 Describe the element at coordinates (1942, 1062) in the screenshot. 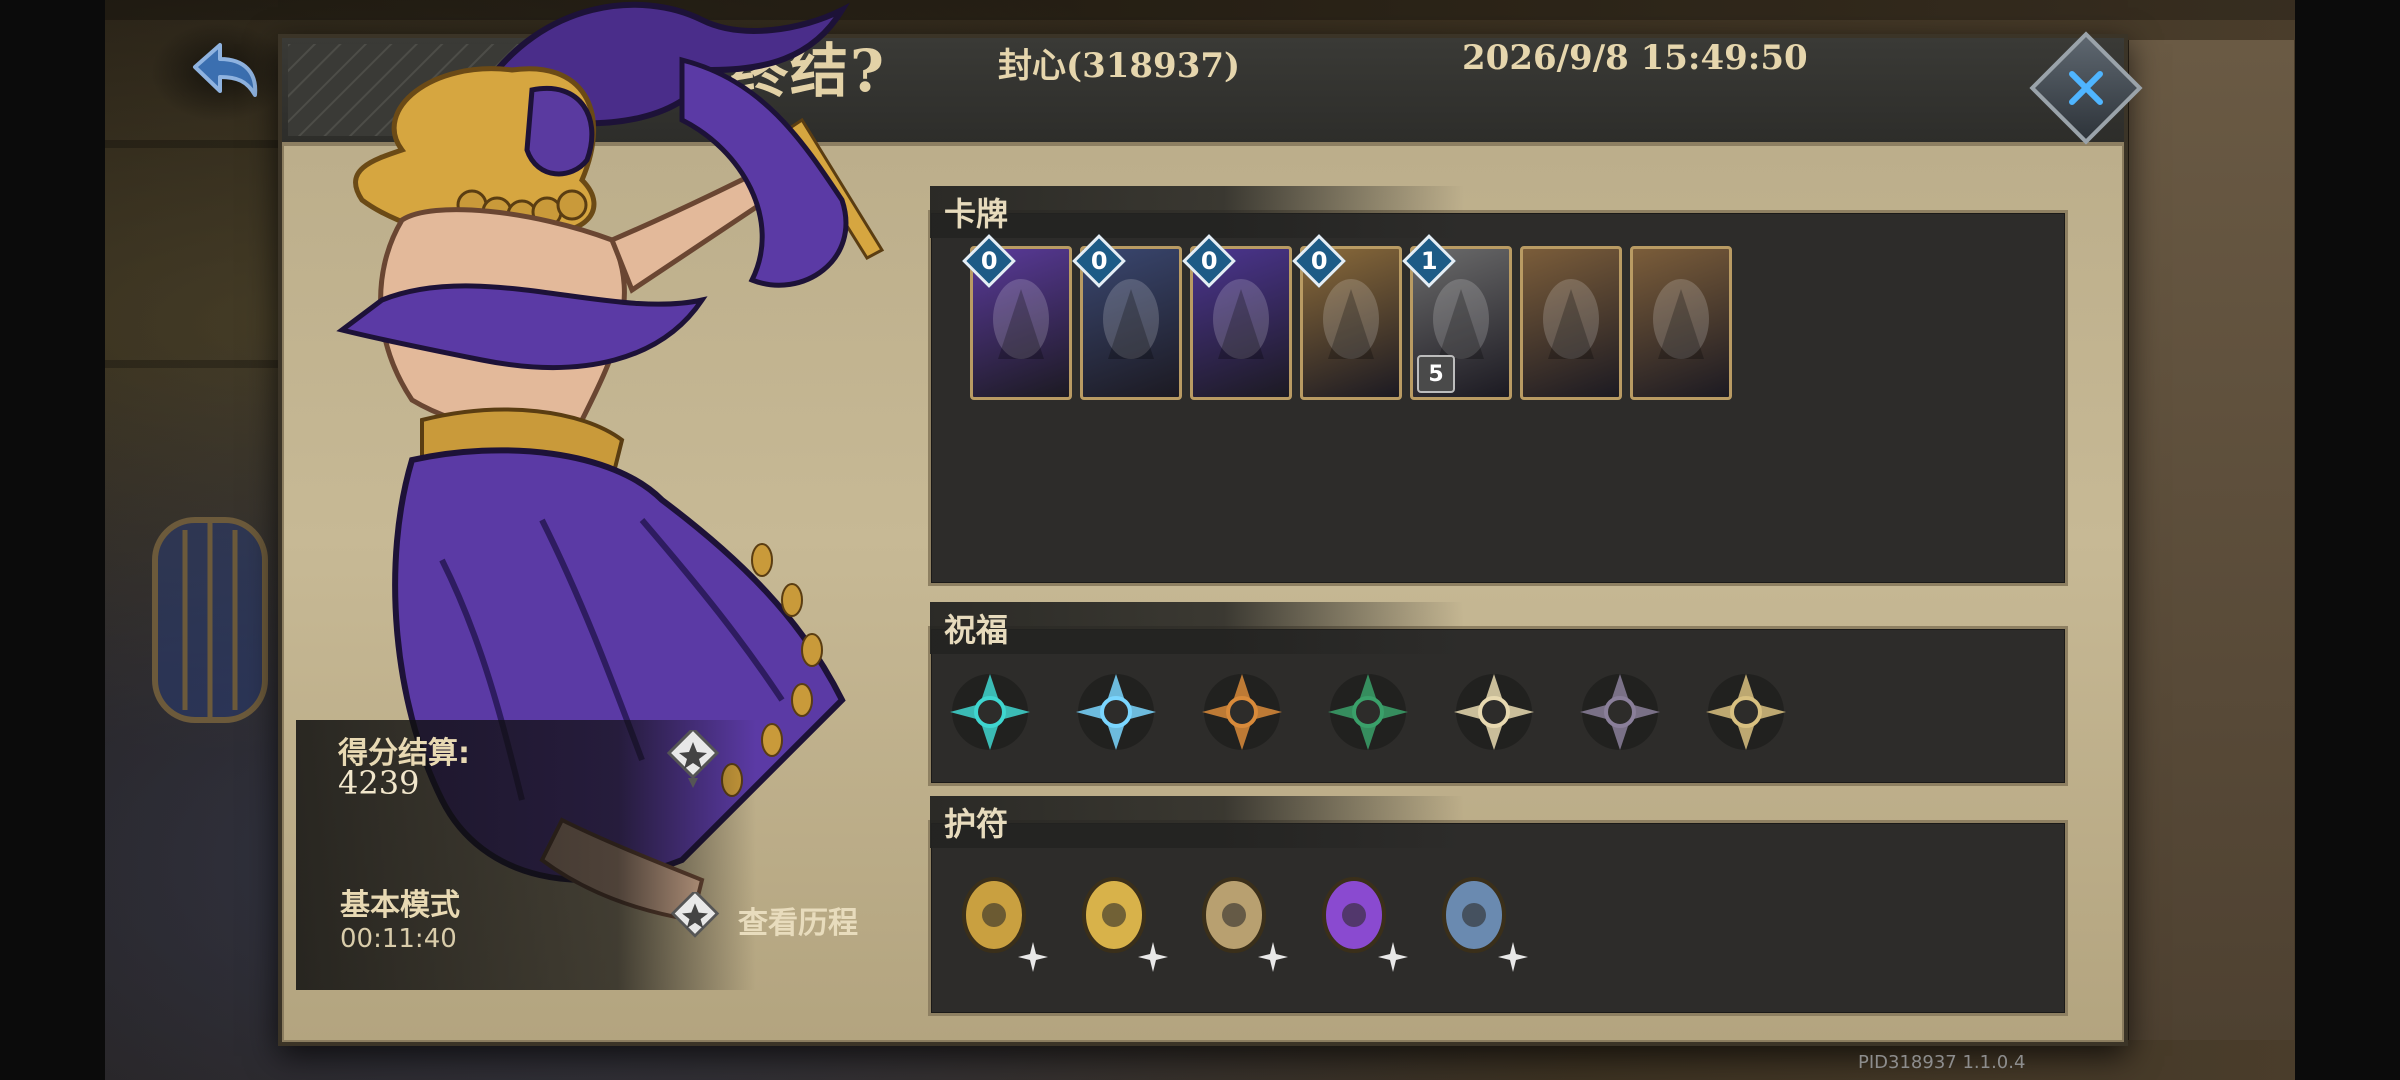

I see `version-label: PID318937 1.1.0.4` at that location.